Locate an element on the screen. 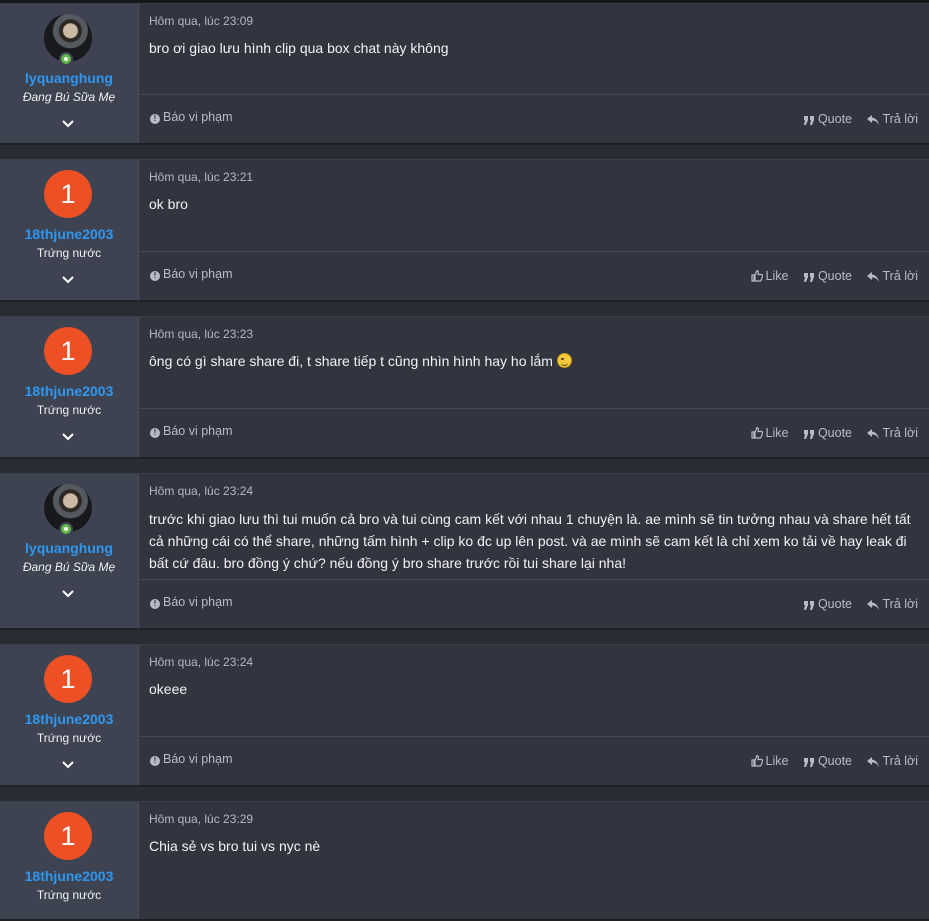 This screenshot has height=921, width=929. smirk-emoji-icon is located at coordinates (564, 360).